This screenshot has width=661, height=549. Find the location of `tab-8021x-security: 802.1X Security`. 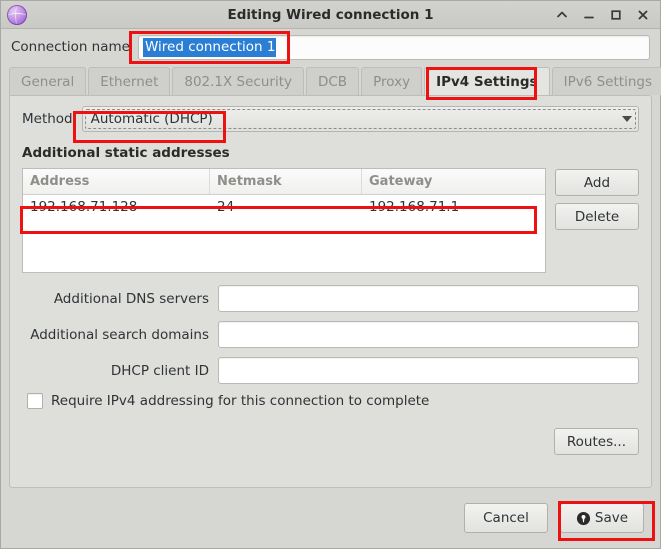

tab-8021x-security: 802.1X Security is located at coordinates (238, 81).